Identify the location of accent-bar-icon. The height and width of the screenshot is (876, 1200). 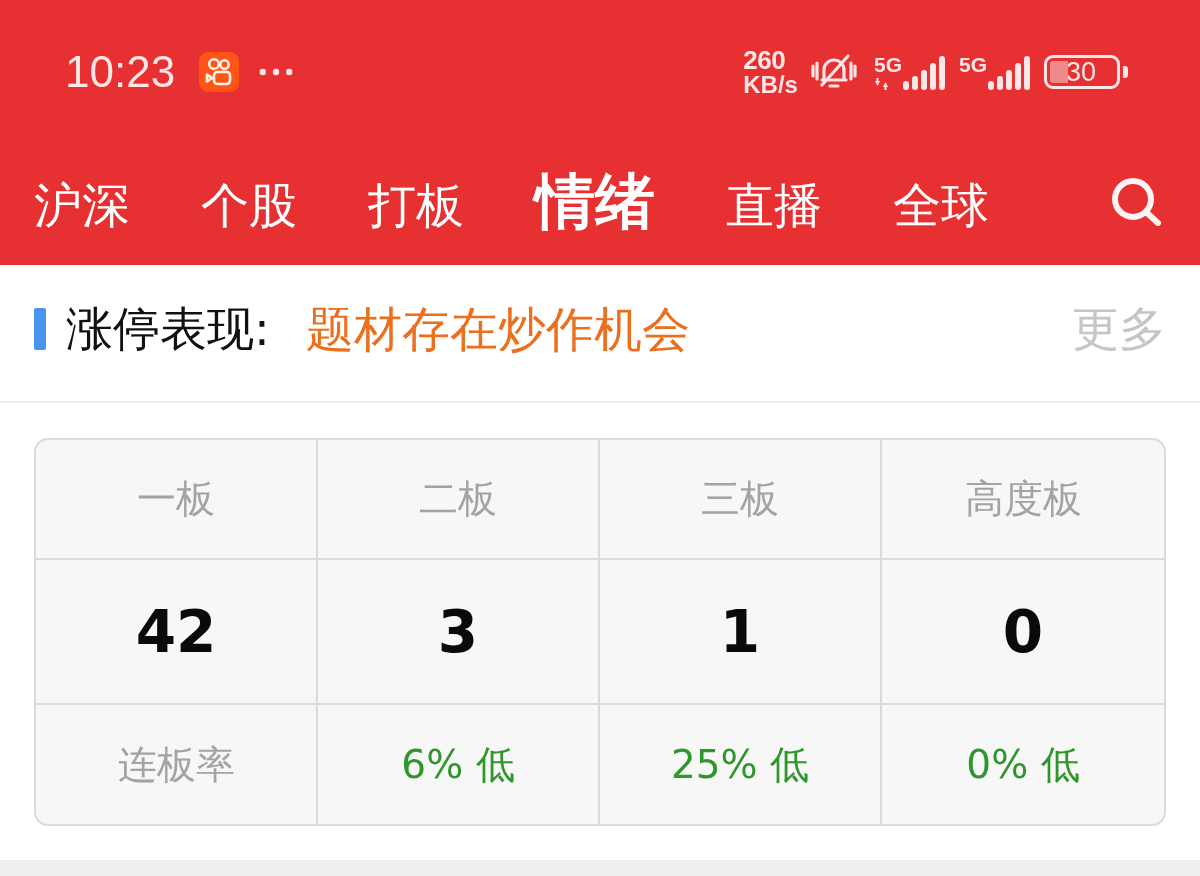
(40, 329).